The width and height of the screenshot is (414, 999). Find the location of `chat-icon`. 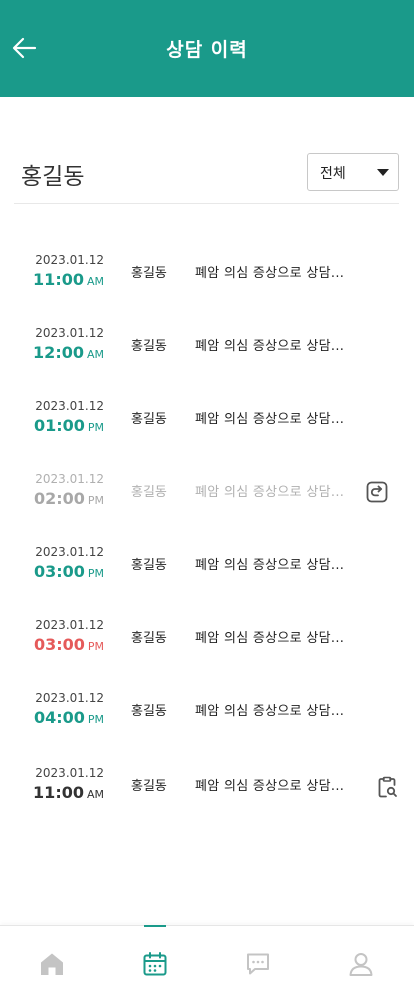

chat-icon is located at coordinates (258, 964).